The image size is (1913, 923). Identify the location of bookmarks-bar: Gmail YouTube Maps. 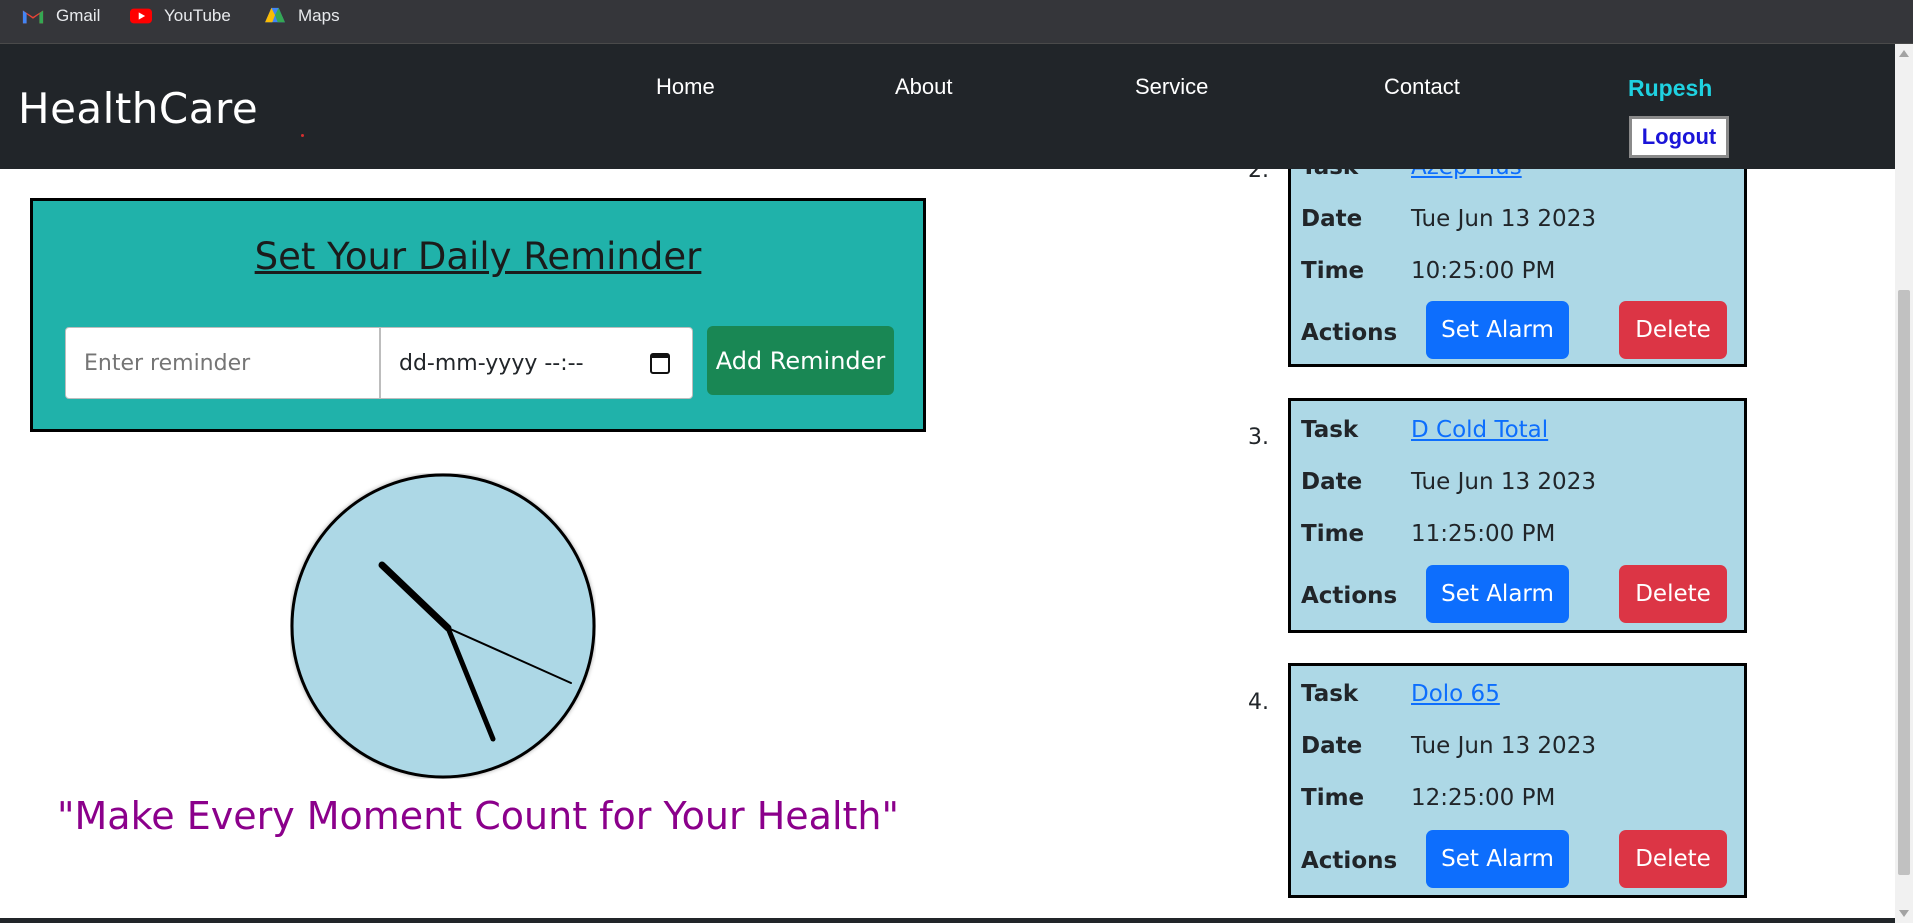
(956, 22).